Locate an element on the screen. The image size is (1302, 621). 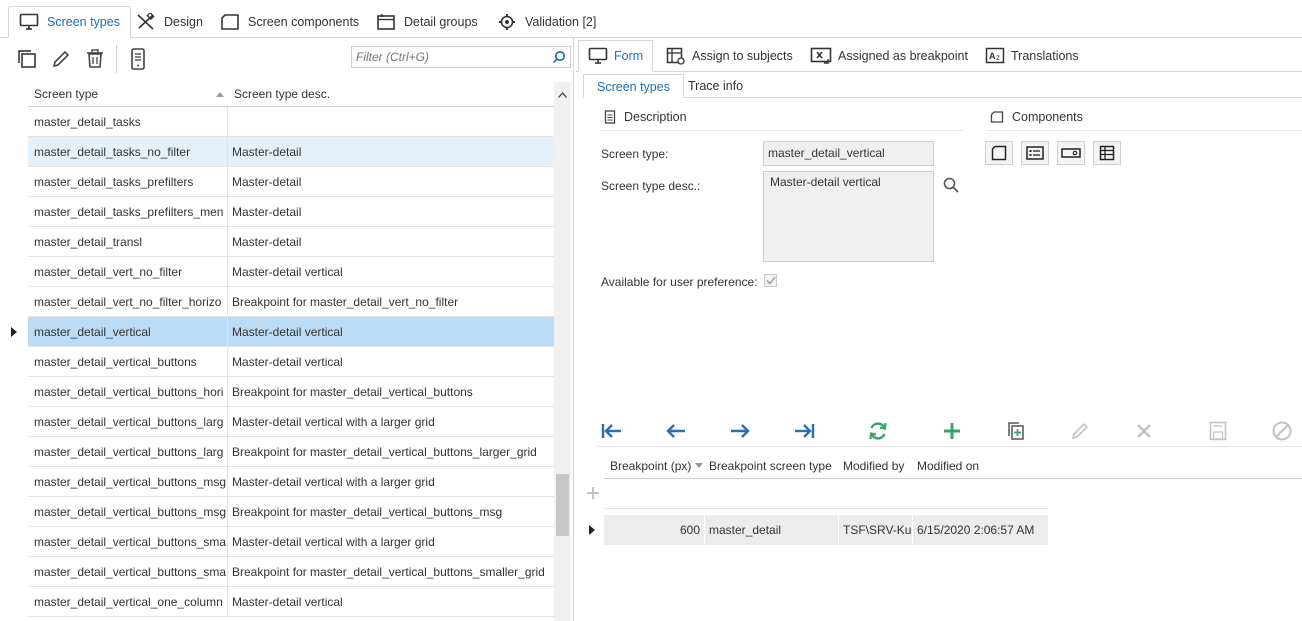
cell-screen-type: master_detail_vertical_buttons is located at coordinates (128, 362).